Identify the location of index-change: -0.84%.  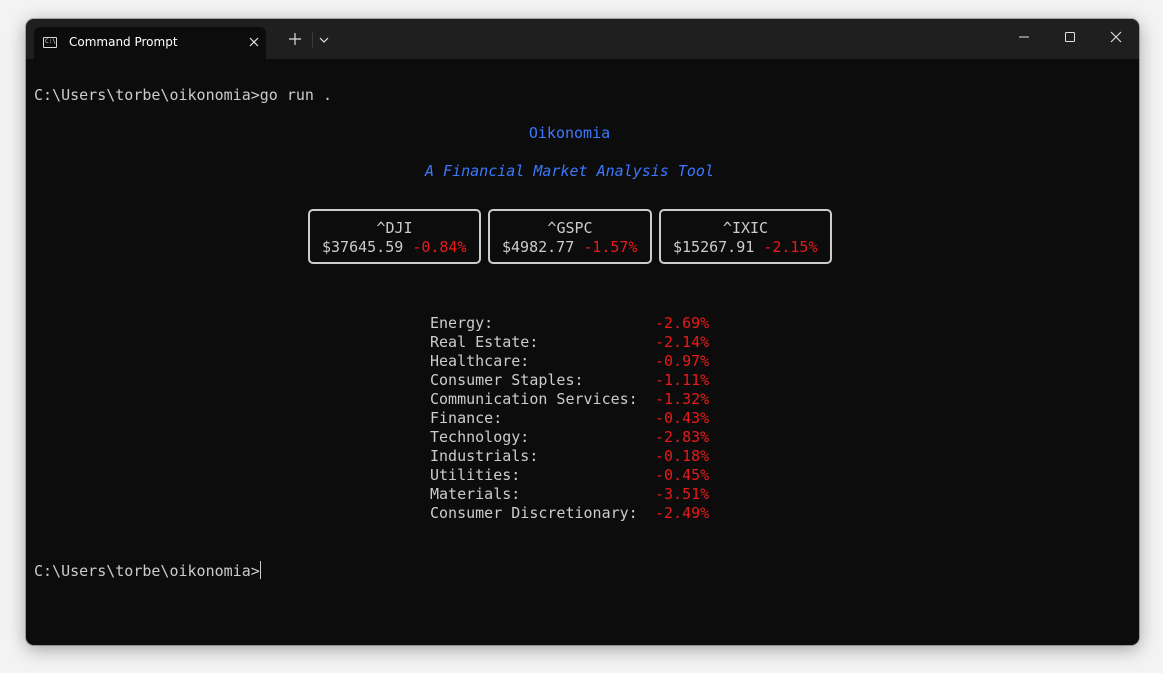
(439, 247).